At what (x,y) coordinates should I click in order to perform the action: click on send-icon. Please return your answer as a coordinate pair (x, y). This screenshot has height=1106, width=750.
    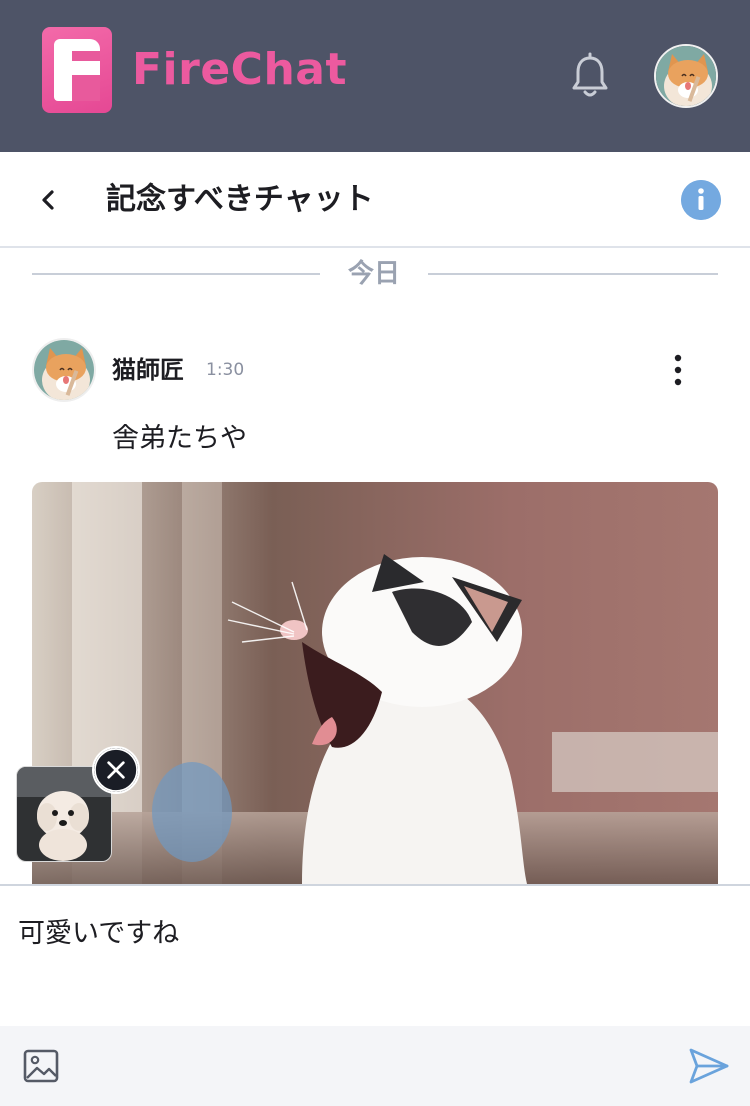
    Looking at the image, I should click on (709, 1066).